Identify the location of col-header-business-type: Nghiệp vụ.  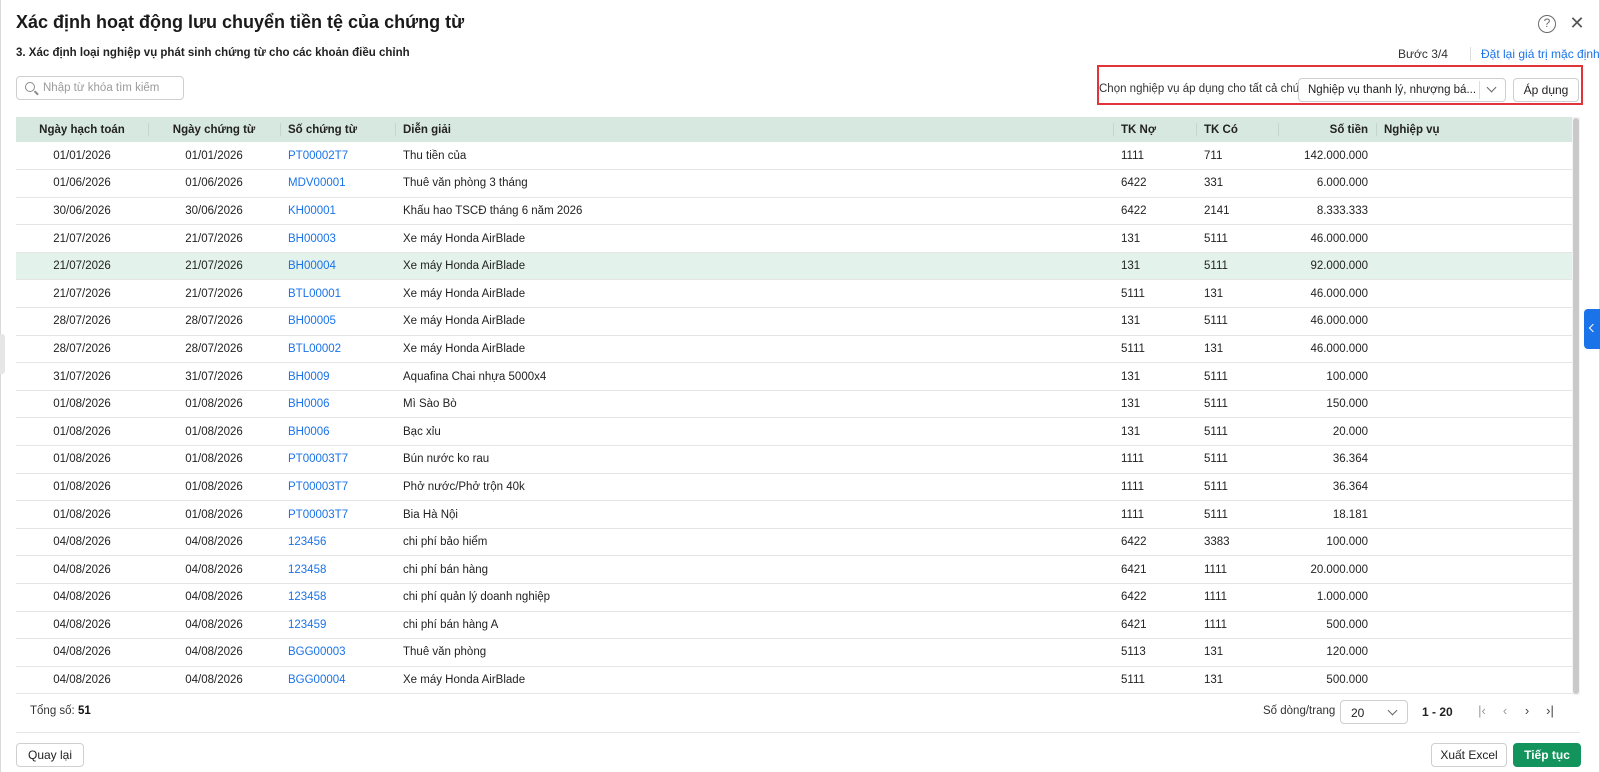
(1474, 129).